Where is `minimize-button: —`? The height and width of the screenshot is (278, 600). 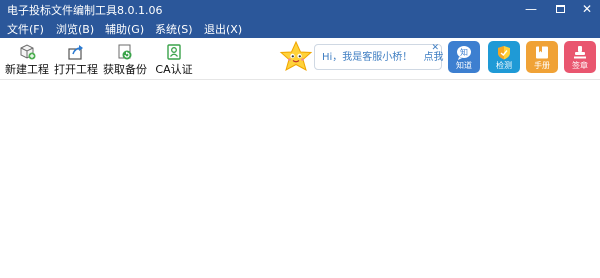
minimize-button: — is located at coordinates (531, 10).